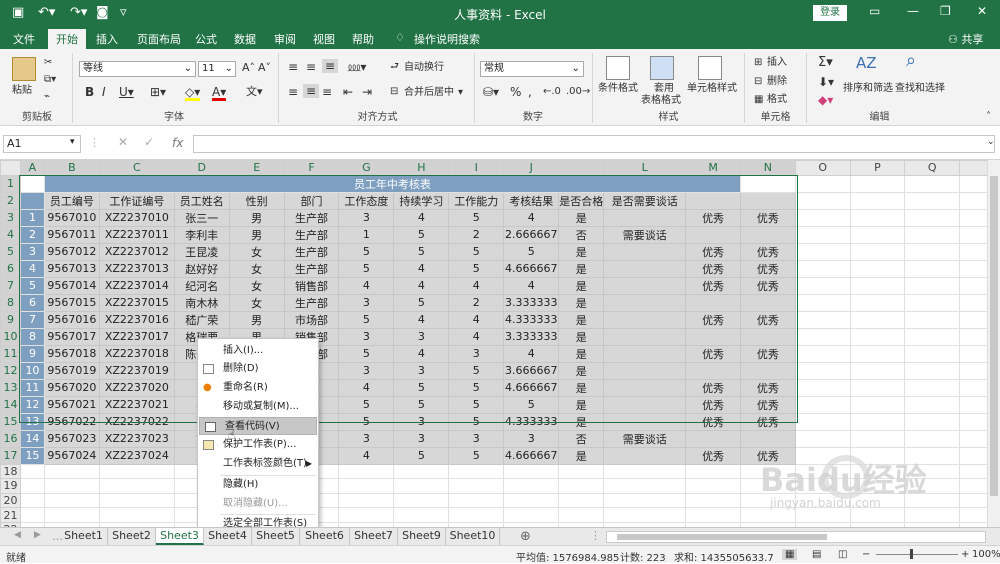 This screenshot has width=1000, height=564. I want to click on column-header: N, so click(767, 168).